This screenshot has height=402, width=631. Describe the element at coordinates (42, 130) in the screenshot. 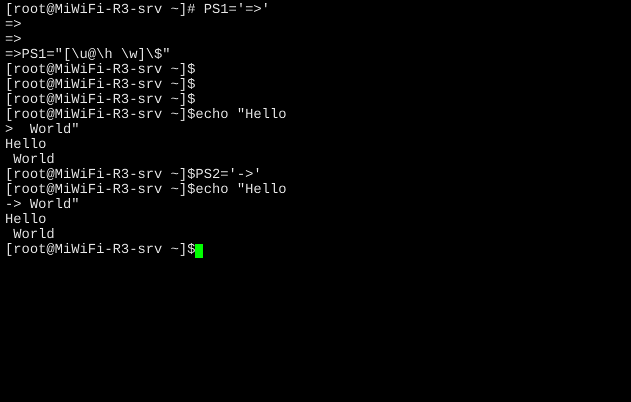

I see `terminal-line: > World"` at that location.